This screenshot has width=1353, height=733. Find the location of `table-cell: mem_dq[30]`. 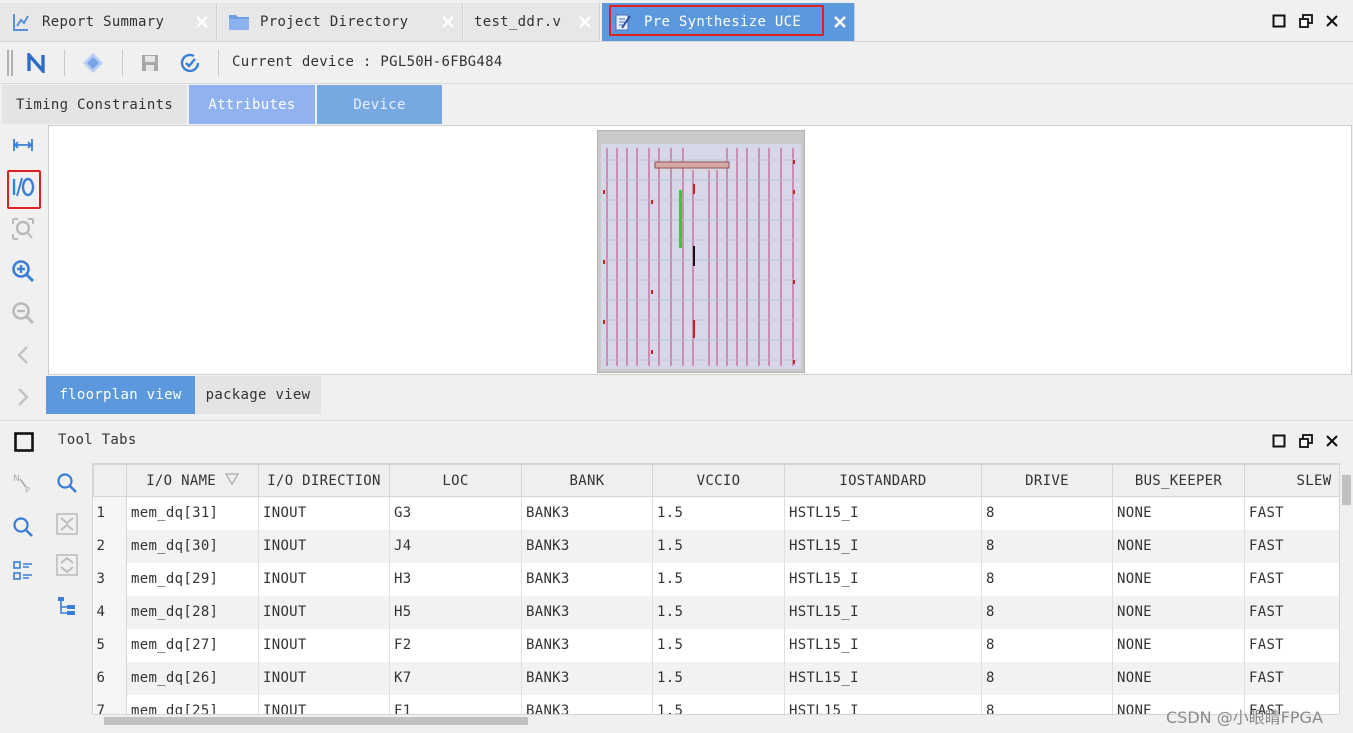

table-cell: mem_dq[30] is located at coordinates (192, 546).